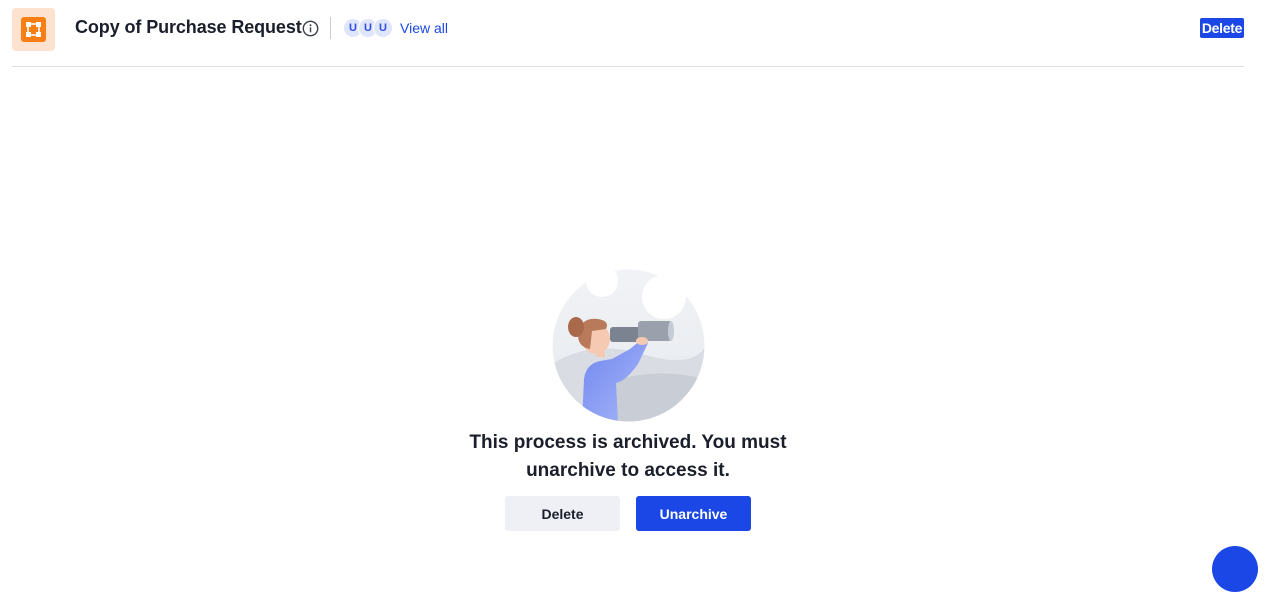 The image size is (1265, 592). What do you see at coordinates (310, 28) in the screenshot?
I see `info-icon` at bounding box center [310, 28].